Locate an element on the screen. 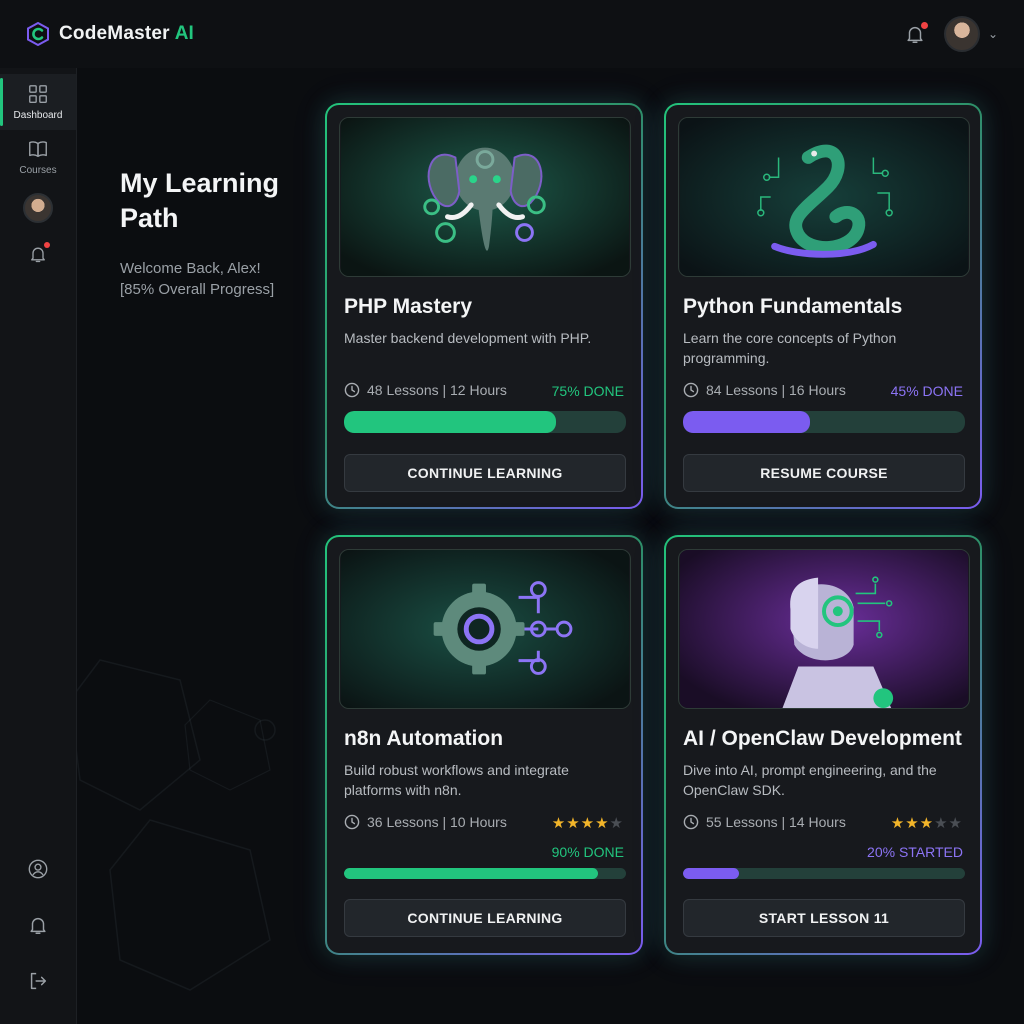  sidebar-logout is located at coordinates (38, 981).